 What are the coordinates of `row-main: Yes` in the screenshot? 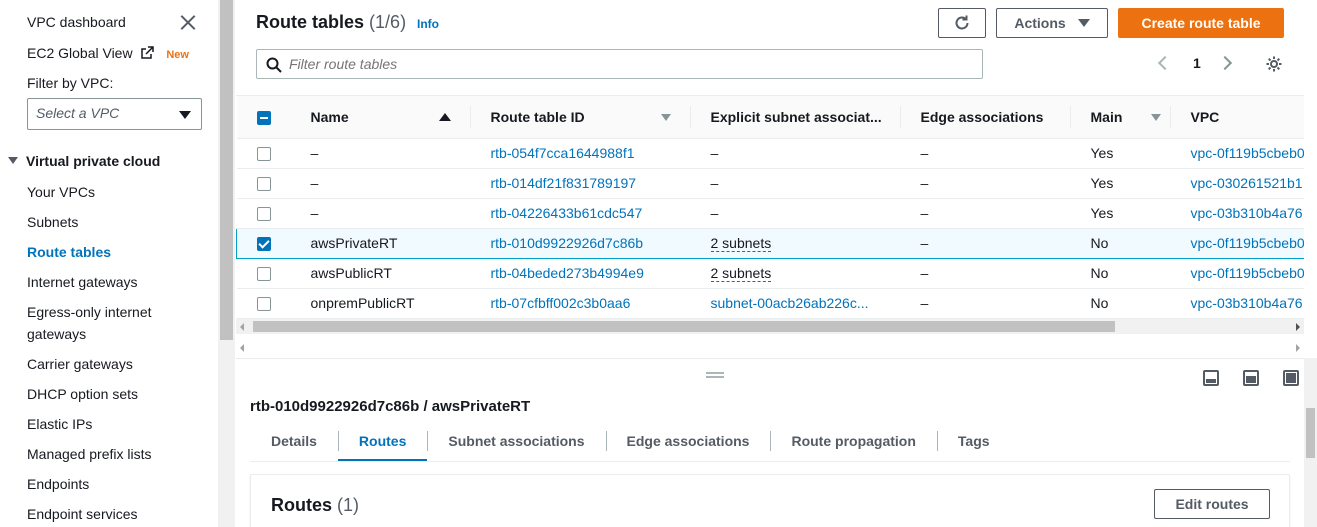 It's located at (1120, 183).